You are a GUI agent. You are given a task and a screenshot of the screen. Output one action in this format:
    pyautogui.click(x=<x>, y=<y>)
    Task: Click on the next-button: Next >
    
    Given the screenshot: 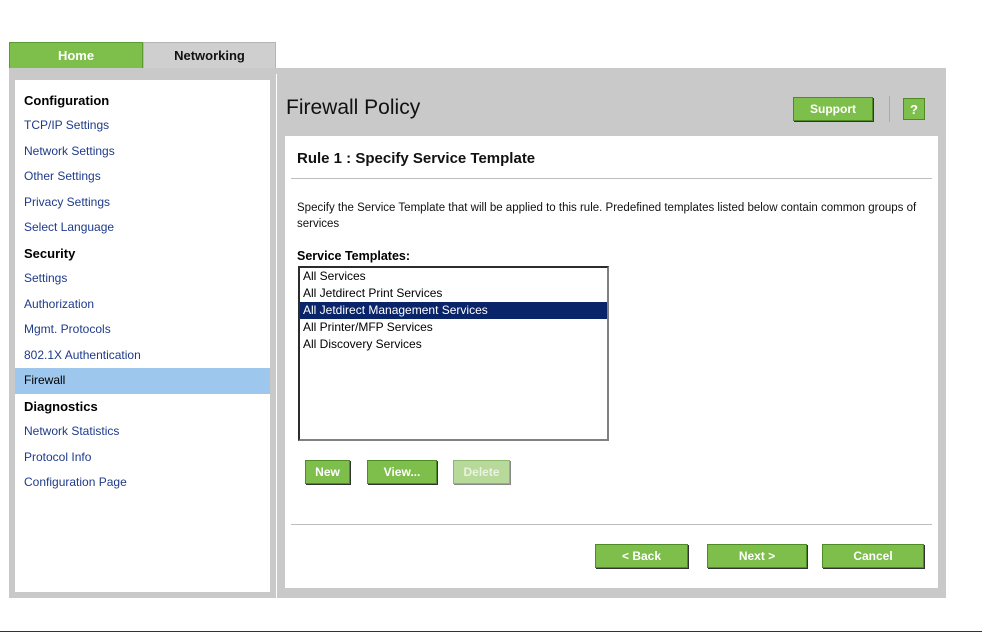 What is the action you would take?
    pyautogui.click(x=757, y=556)
    